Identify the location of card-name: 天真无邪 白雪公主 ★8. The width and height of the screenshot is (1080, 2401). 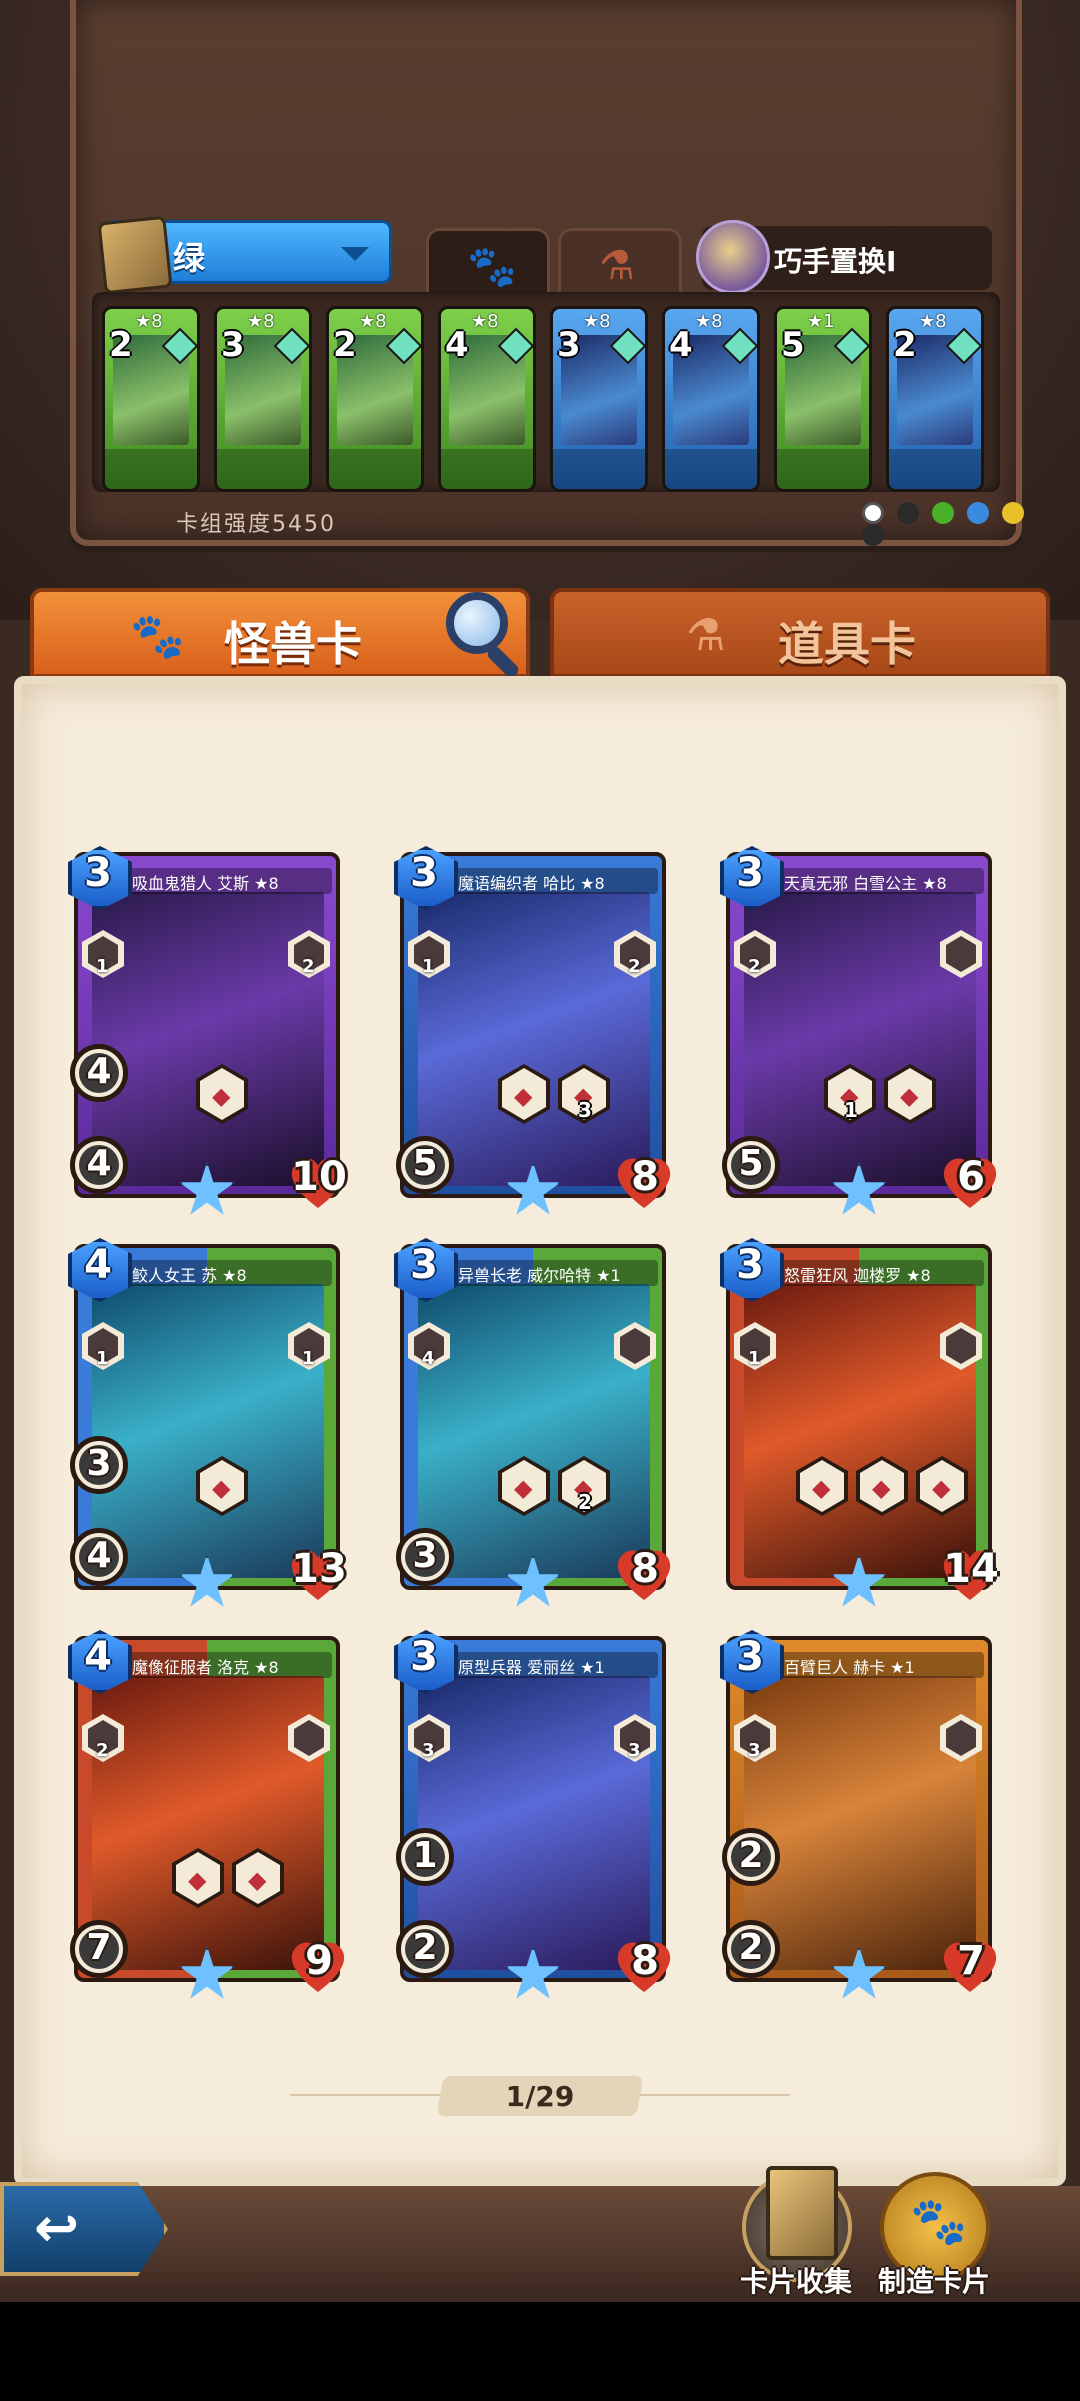
(865, 883).